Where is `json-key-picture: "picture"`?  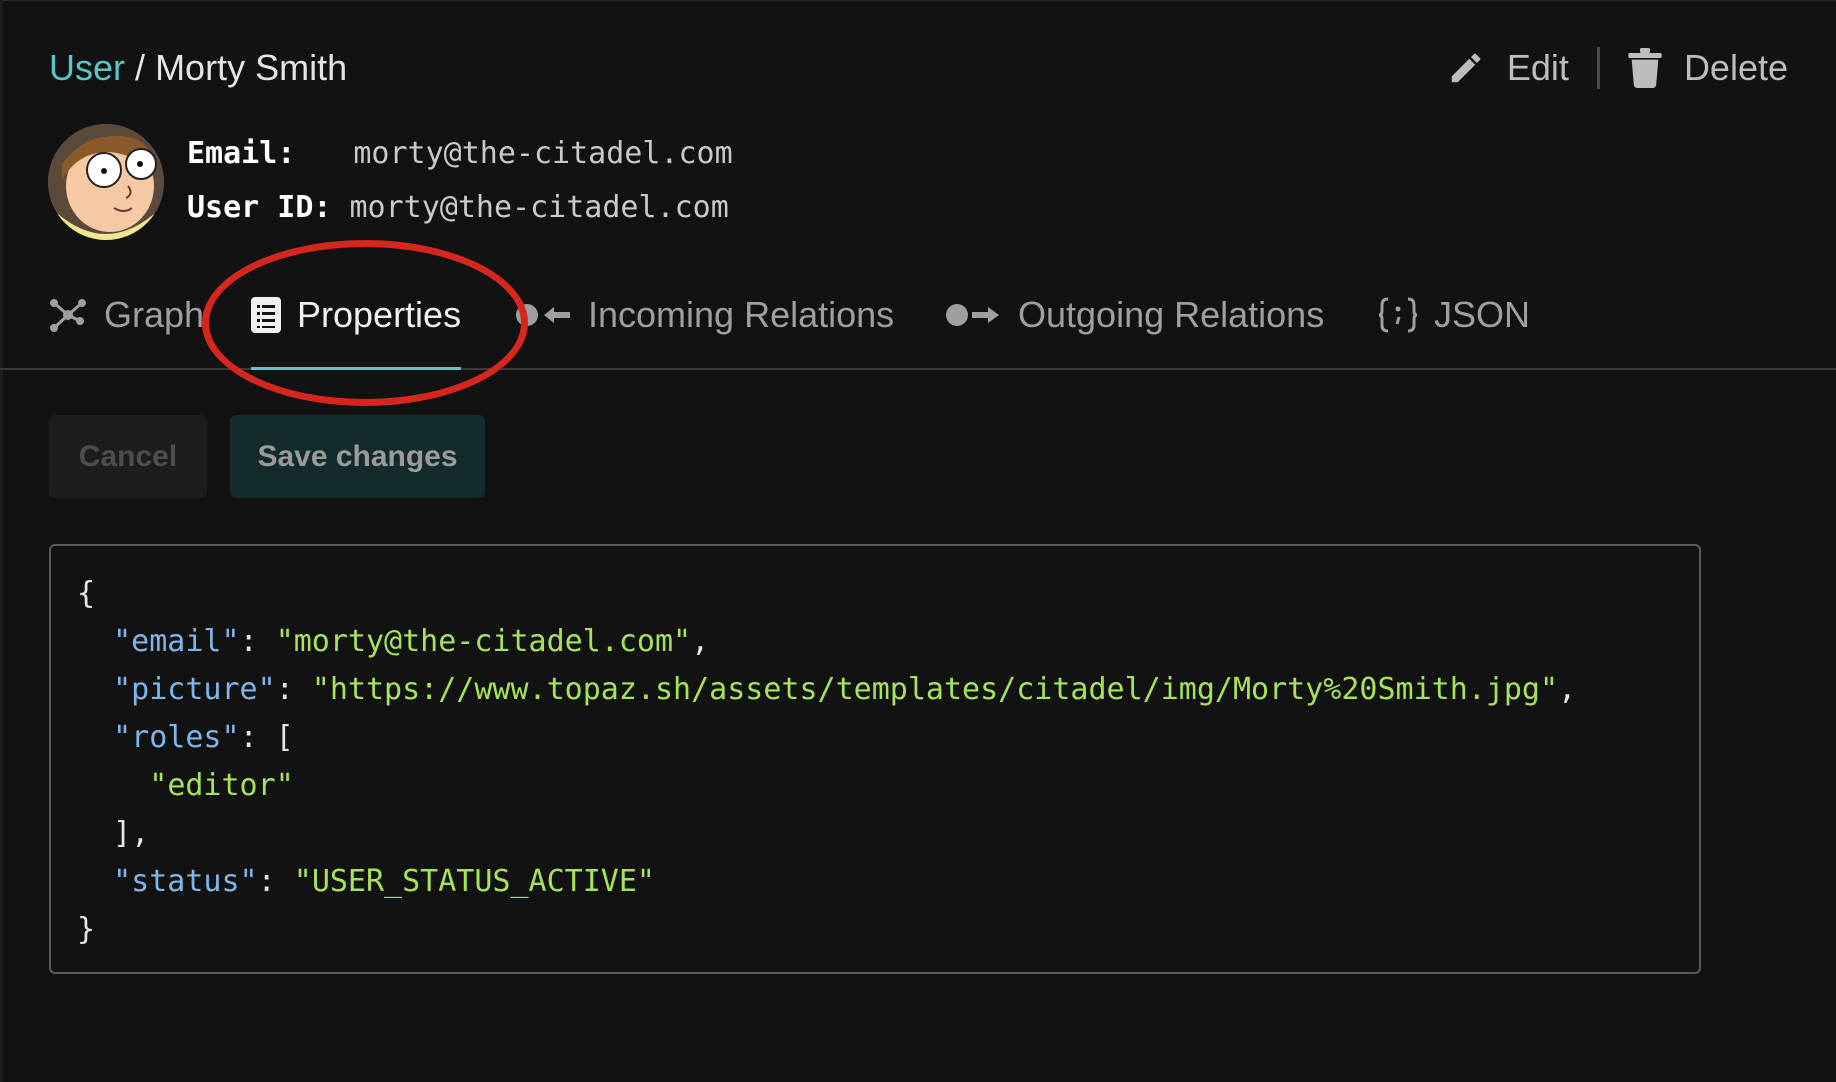 json-key-picture: "picture" is located at coordinates (194, 689).